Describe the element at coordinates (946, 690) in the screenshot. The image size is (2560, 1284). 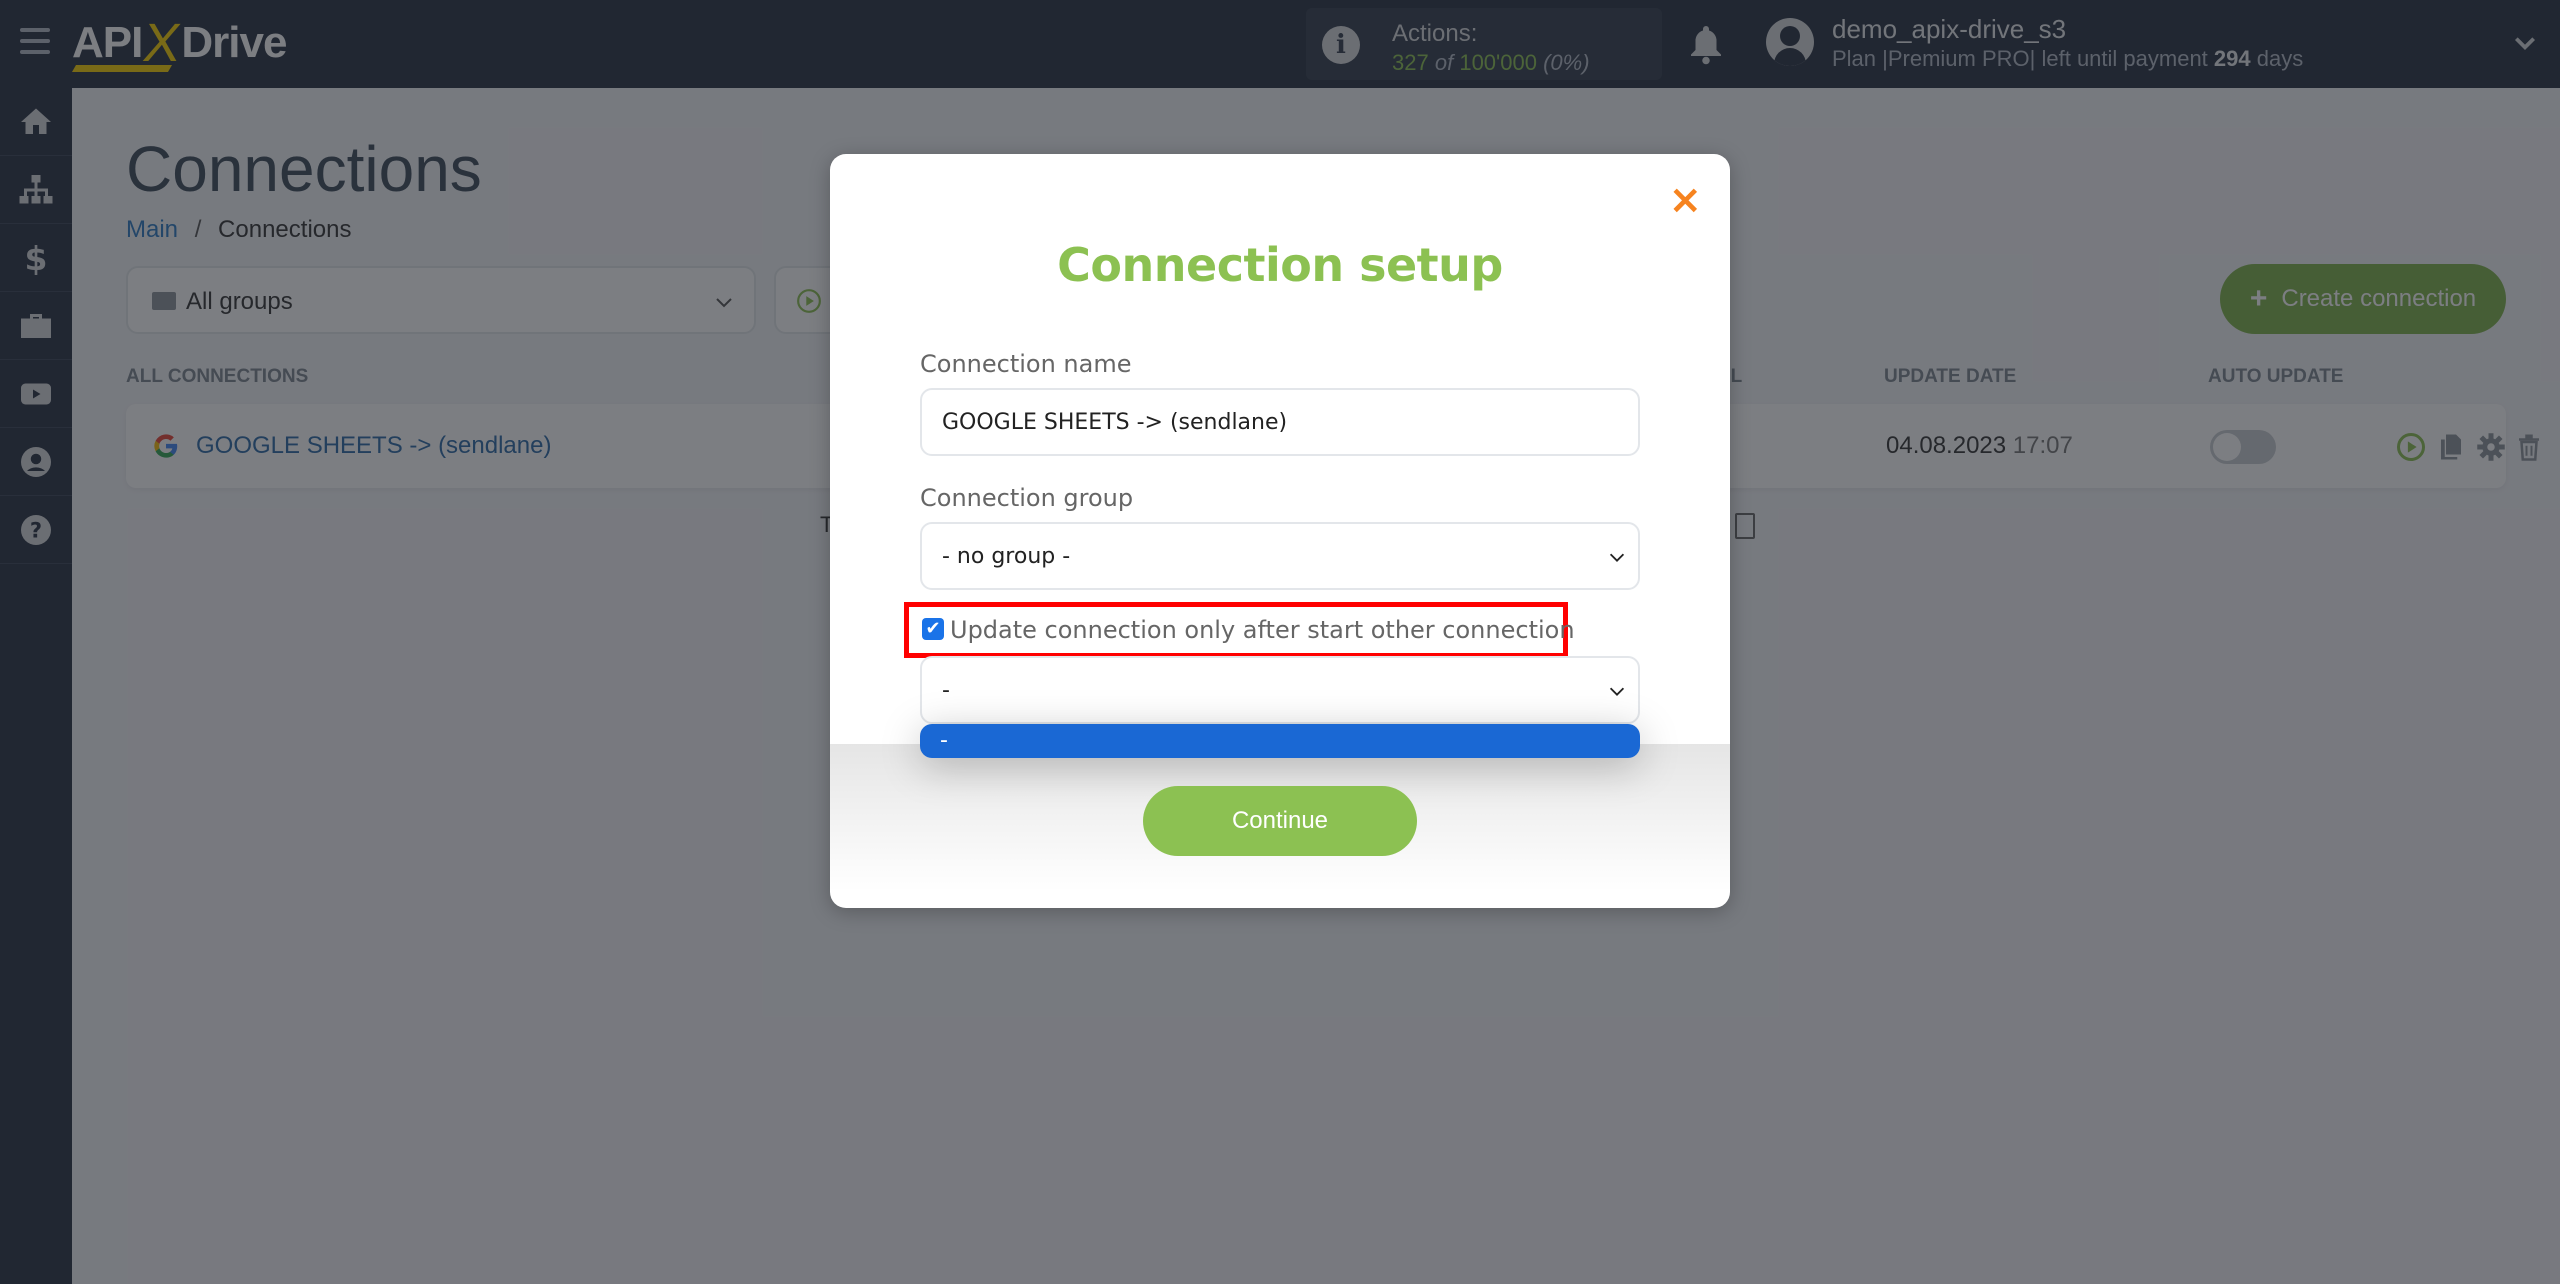
I see `dependency-select-value: -` at that location.